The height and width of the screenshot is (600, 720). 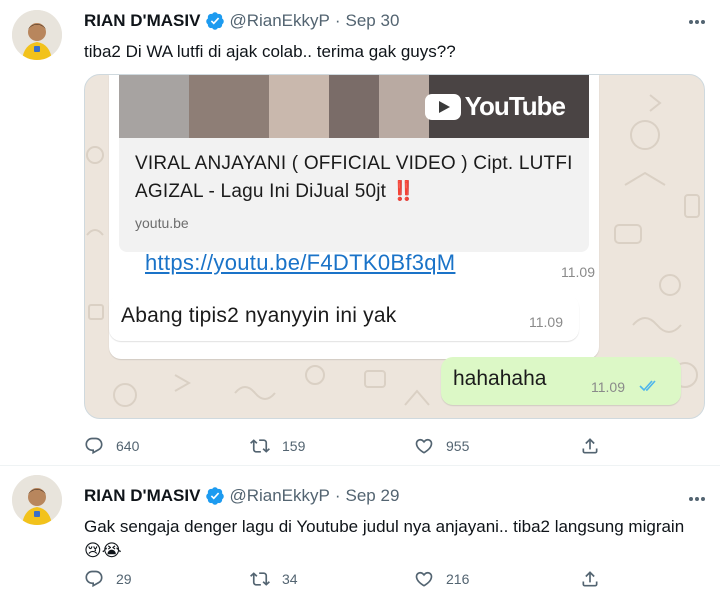 I want to click on reply-count: 29, so click(x=124, y=579).